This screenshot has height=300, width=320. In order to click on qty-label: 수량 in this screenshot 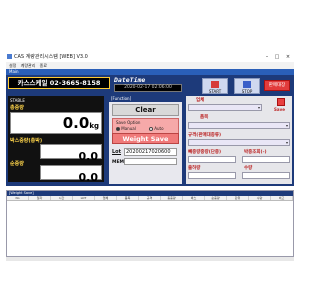, I will do `click(248, 168)`.